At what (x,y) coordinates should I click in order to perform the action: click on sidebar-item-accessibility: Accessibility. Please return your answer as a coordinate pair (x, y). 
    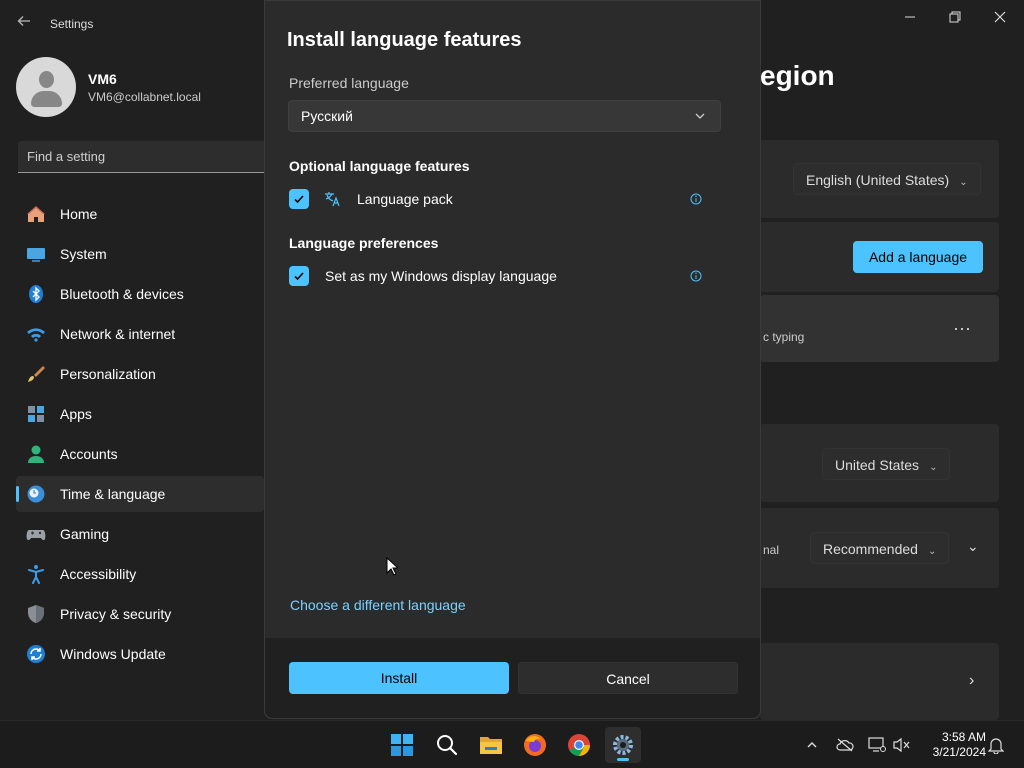
    Looking at the image, I should click on (140, 574).